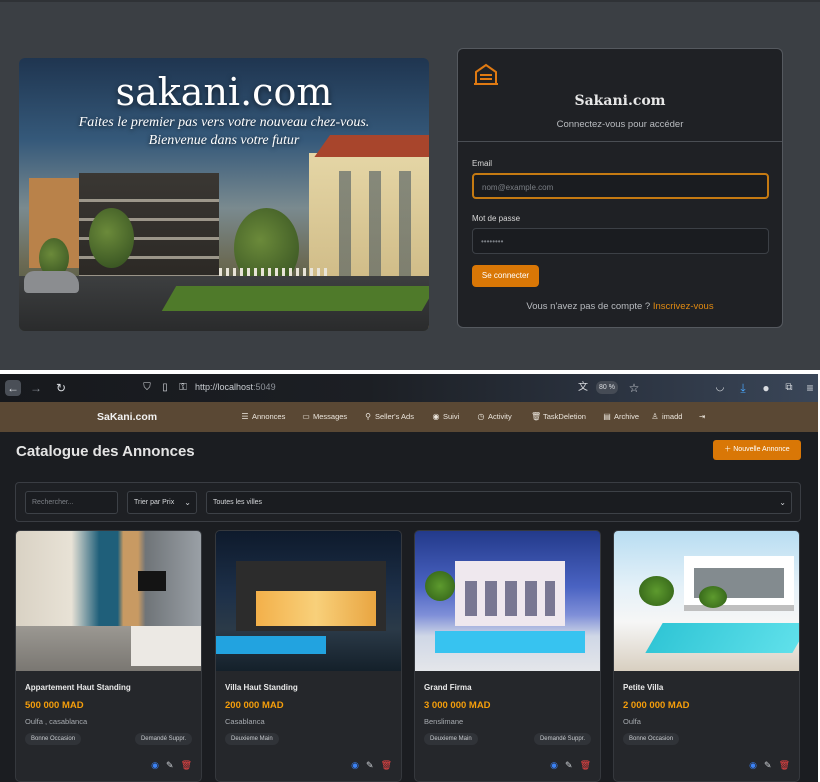 This screenshot has height=782, width=820. What do you see at coordinates (634, 388) in the screenshot?
I see `bookmark-star-icon: ☆` at bounding box center [634, 388].